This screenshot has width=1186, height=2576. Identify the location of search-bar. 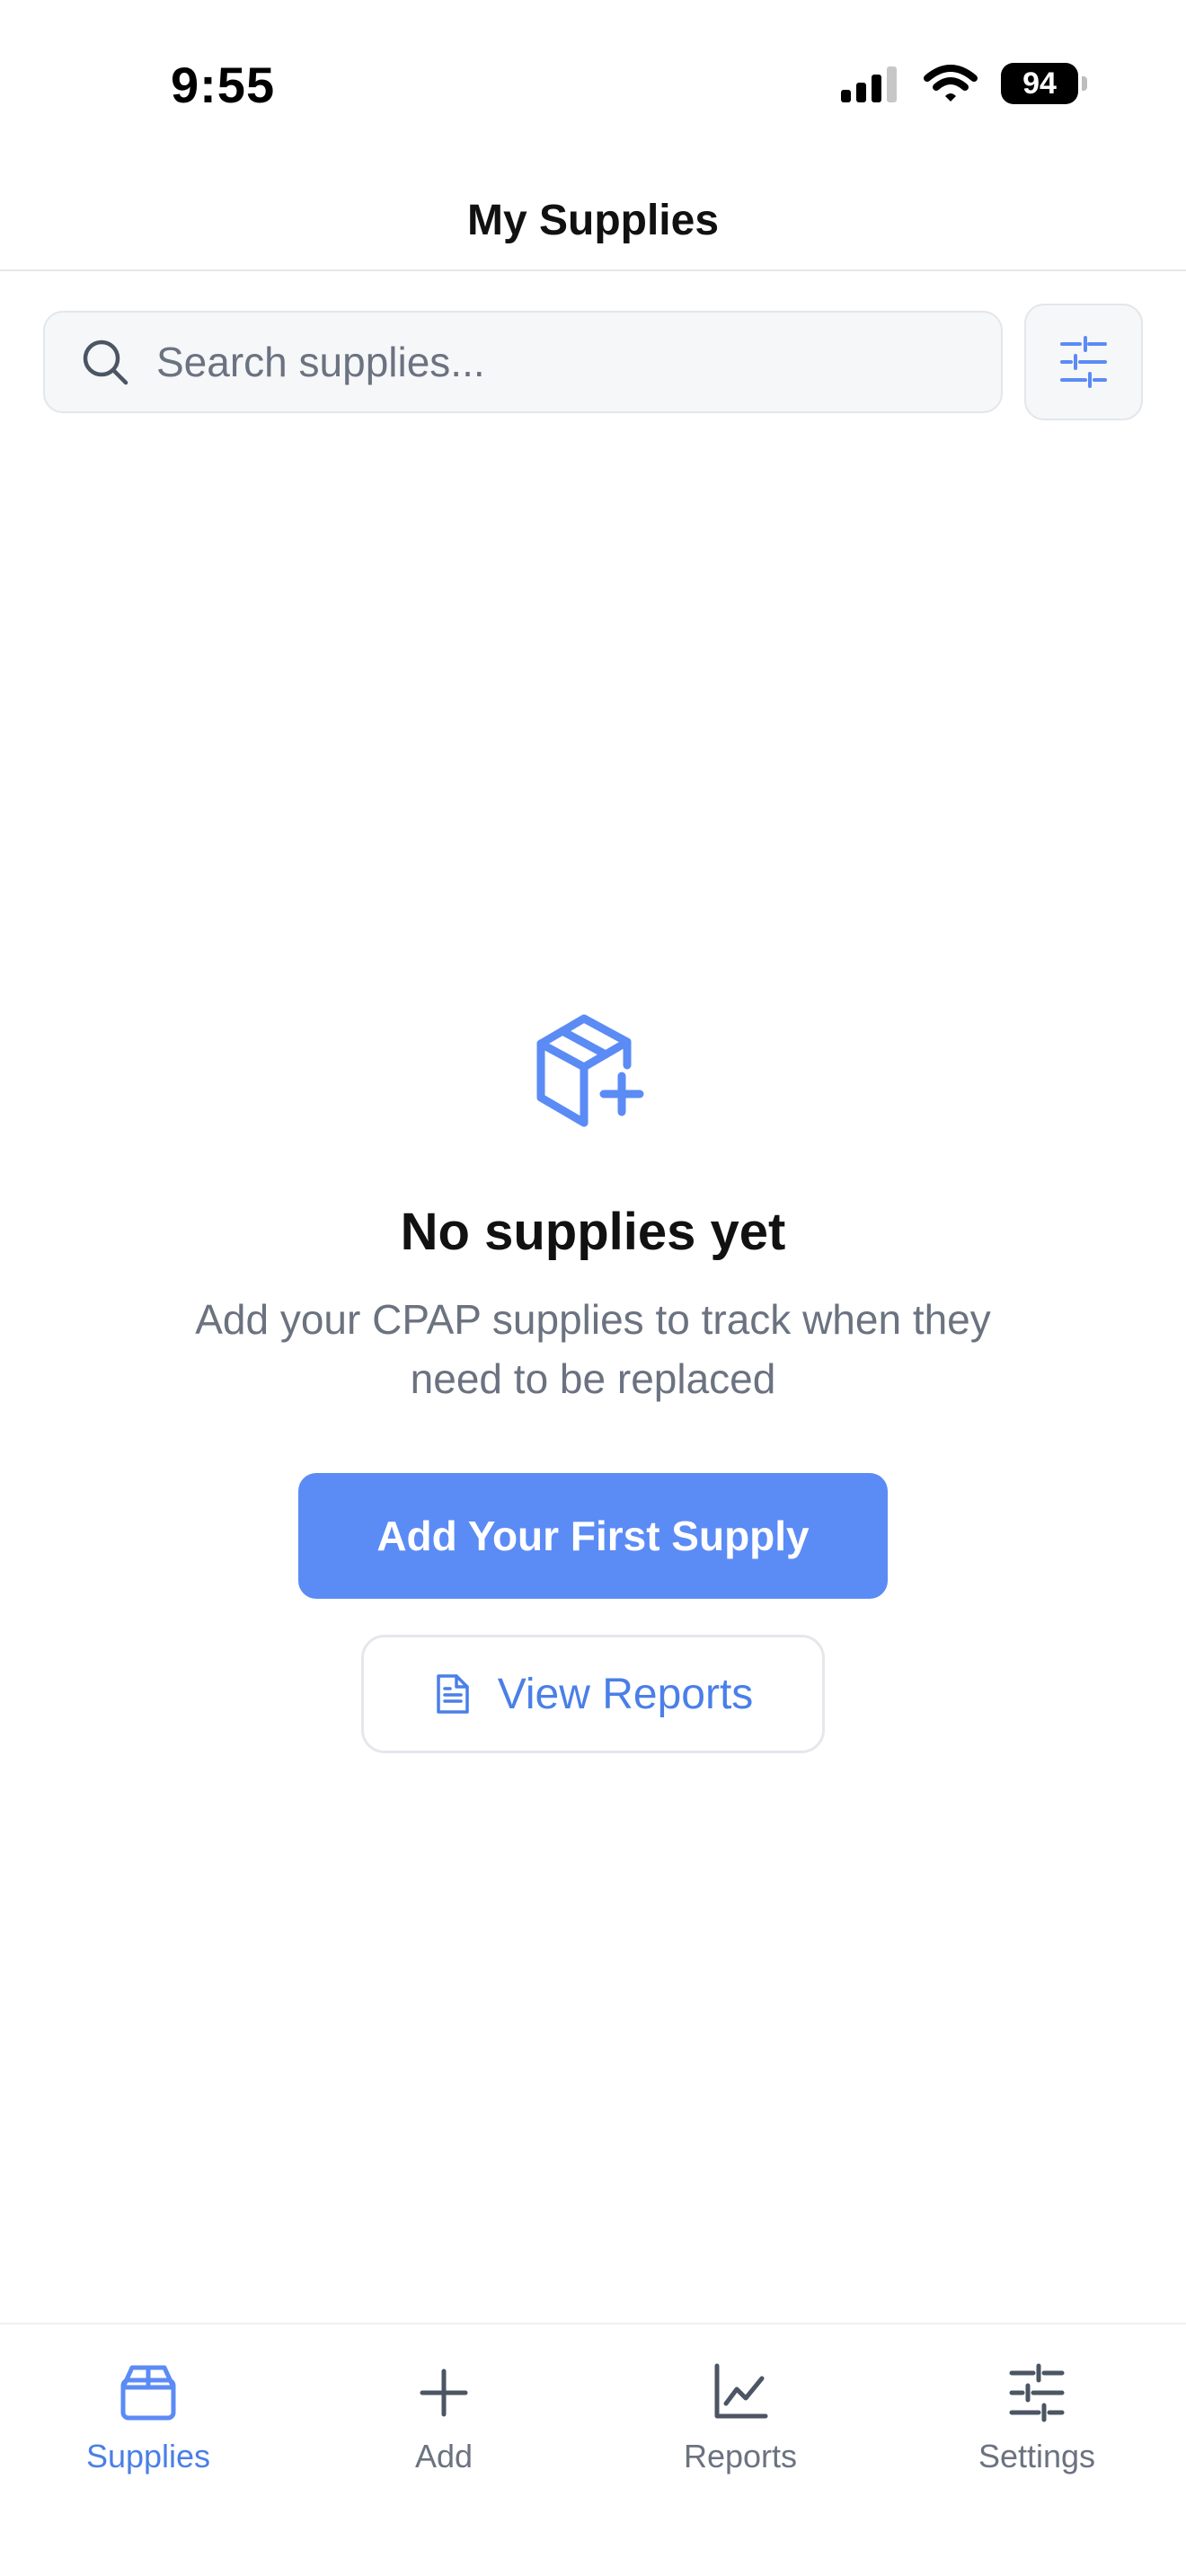
(523, 362).